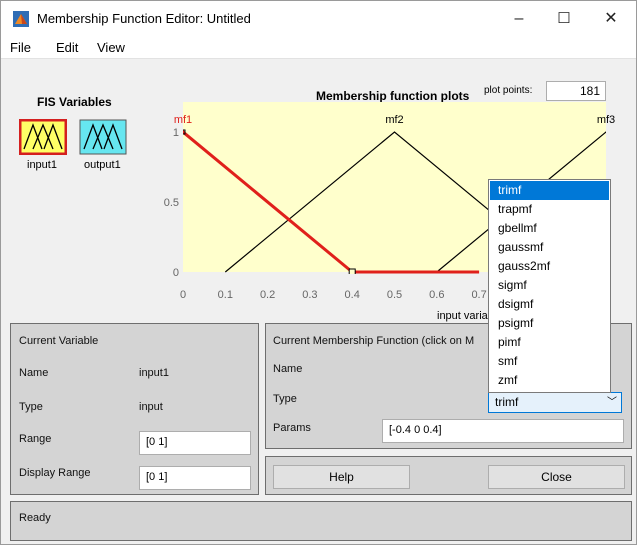  I want to click on mf-label-mf3: mf3, so click(606, 120).